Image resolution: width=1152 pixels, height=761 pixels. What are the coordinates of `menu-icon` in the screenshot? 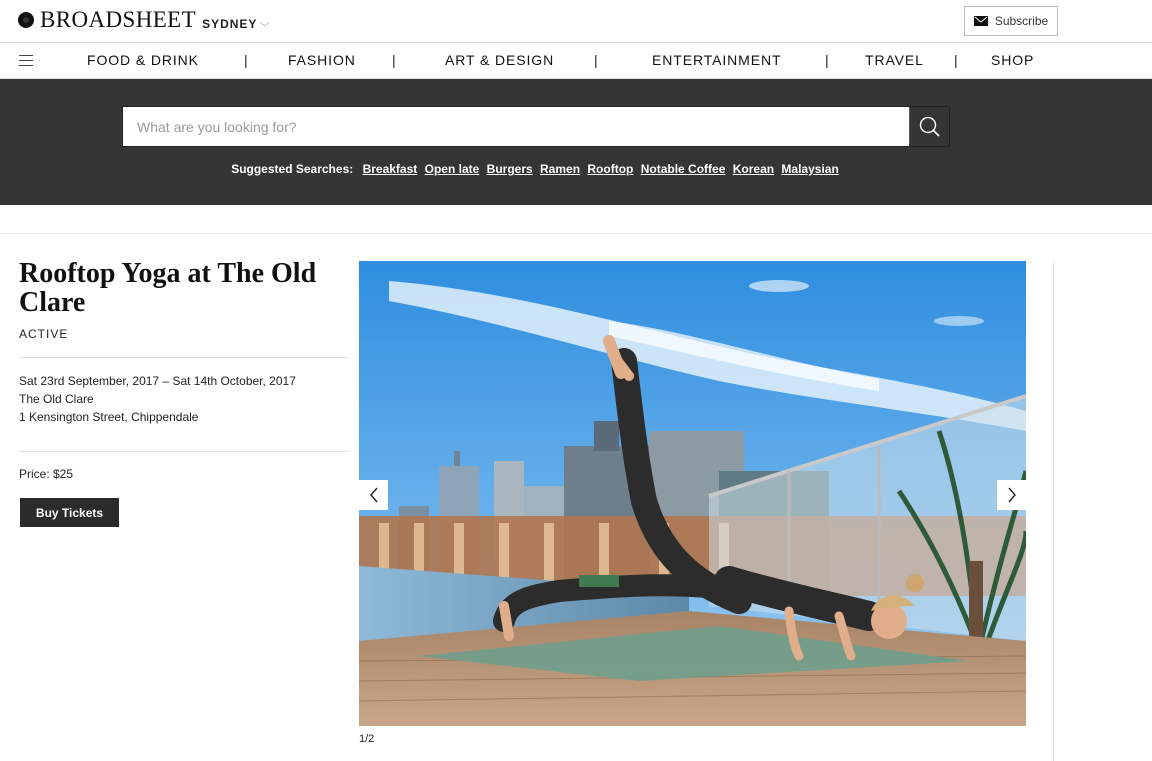 It's located at (26, 60).